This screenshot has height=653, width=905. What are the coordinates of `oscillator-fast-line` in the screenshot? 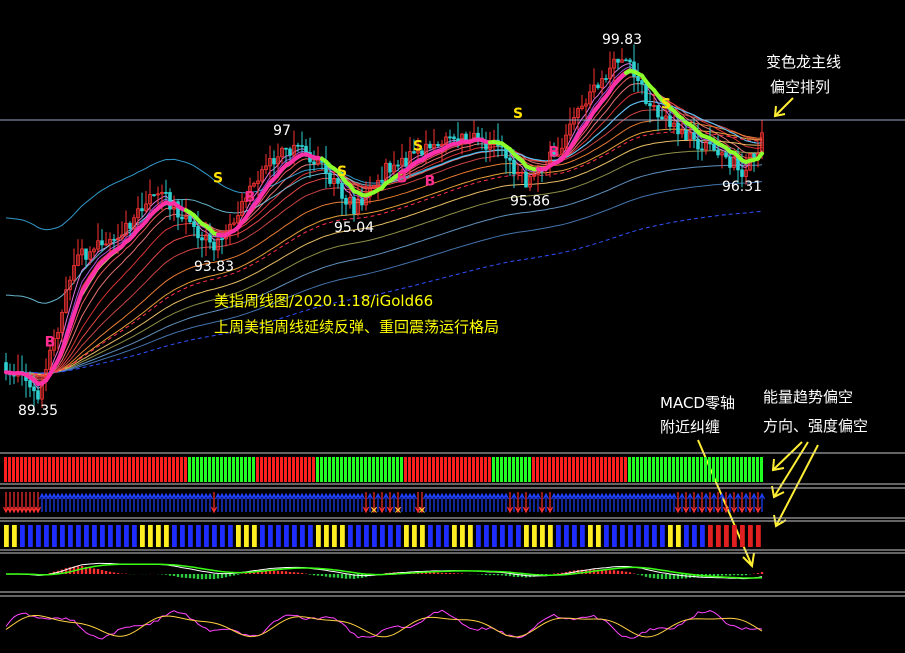 It's located at (384, 624).